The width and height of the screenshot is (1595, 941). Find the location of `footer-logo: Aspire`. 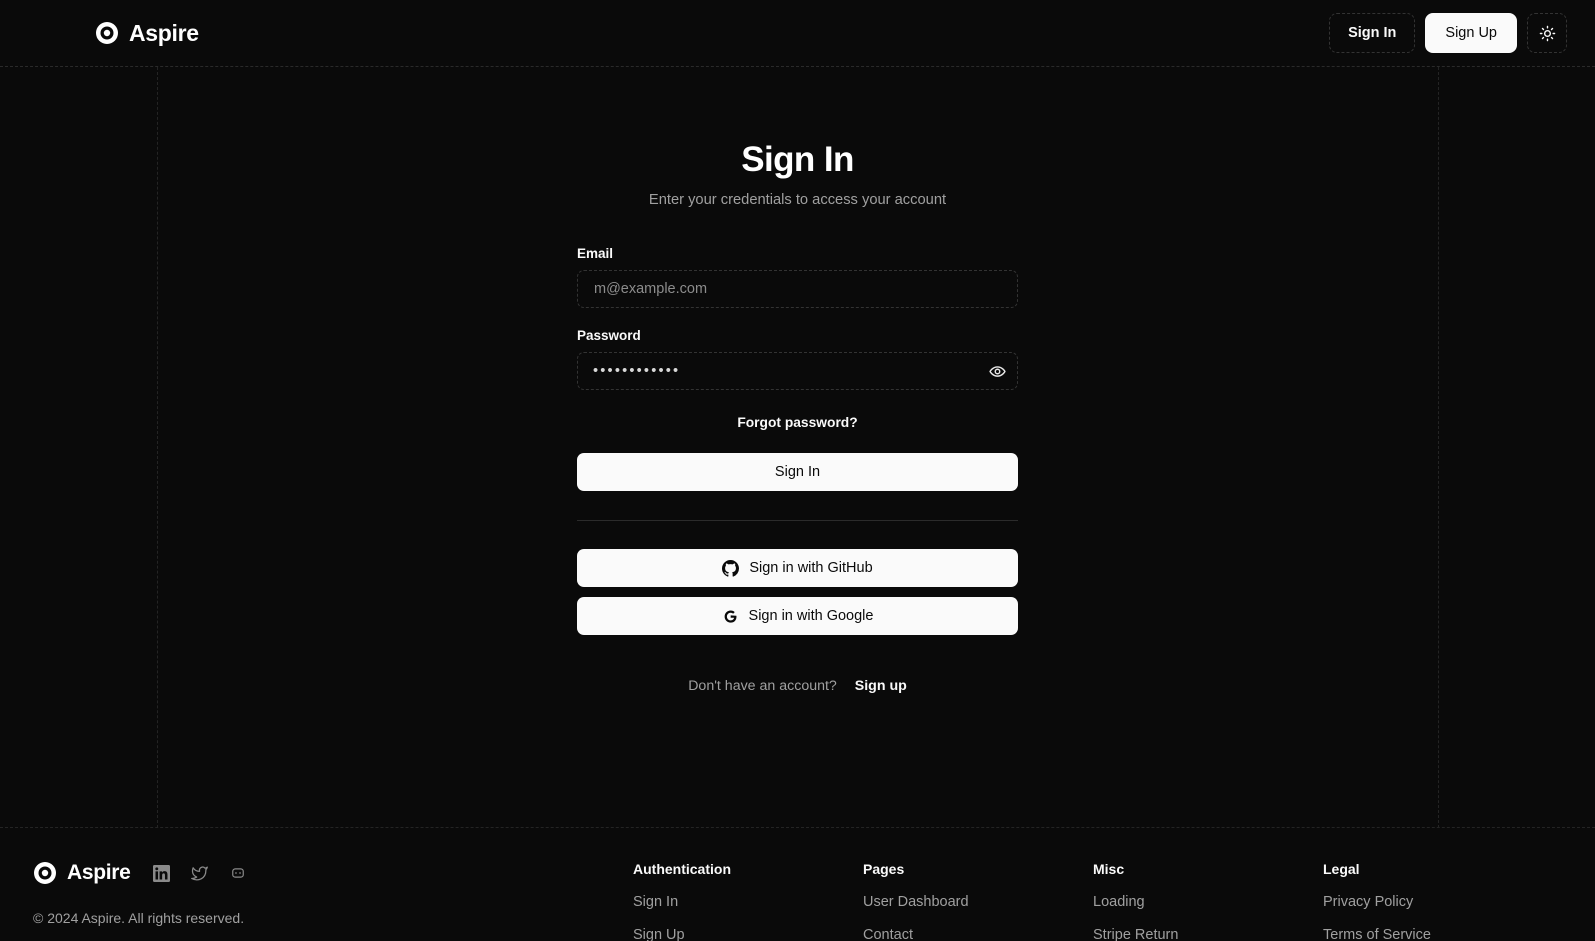

footer-logo: Aspire is located at coordinates (86, 873).